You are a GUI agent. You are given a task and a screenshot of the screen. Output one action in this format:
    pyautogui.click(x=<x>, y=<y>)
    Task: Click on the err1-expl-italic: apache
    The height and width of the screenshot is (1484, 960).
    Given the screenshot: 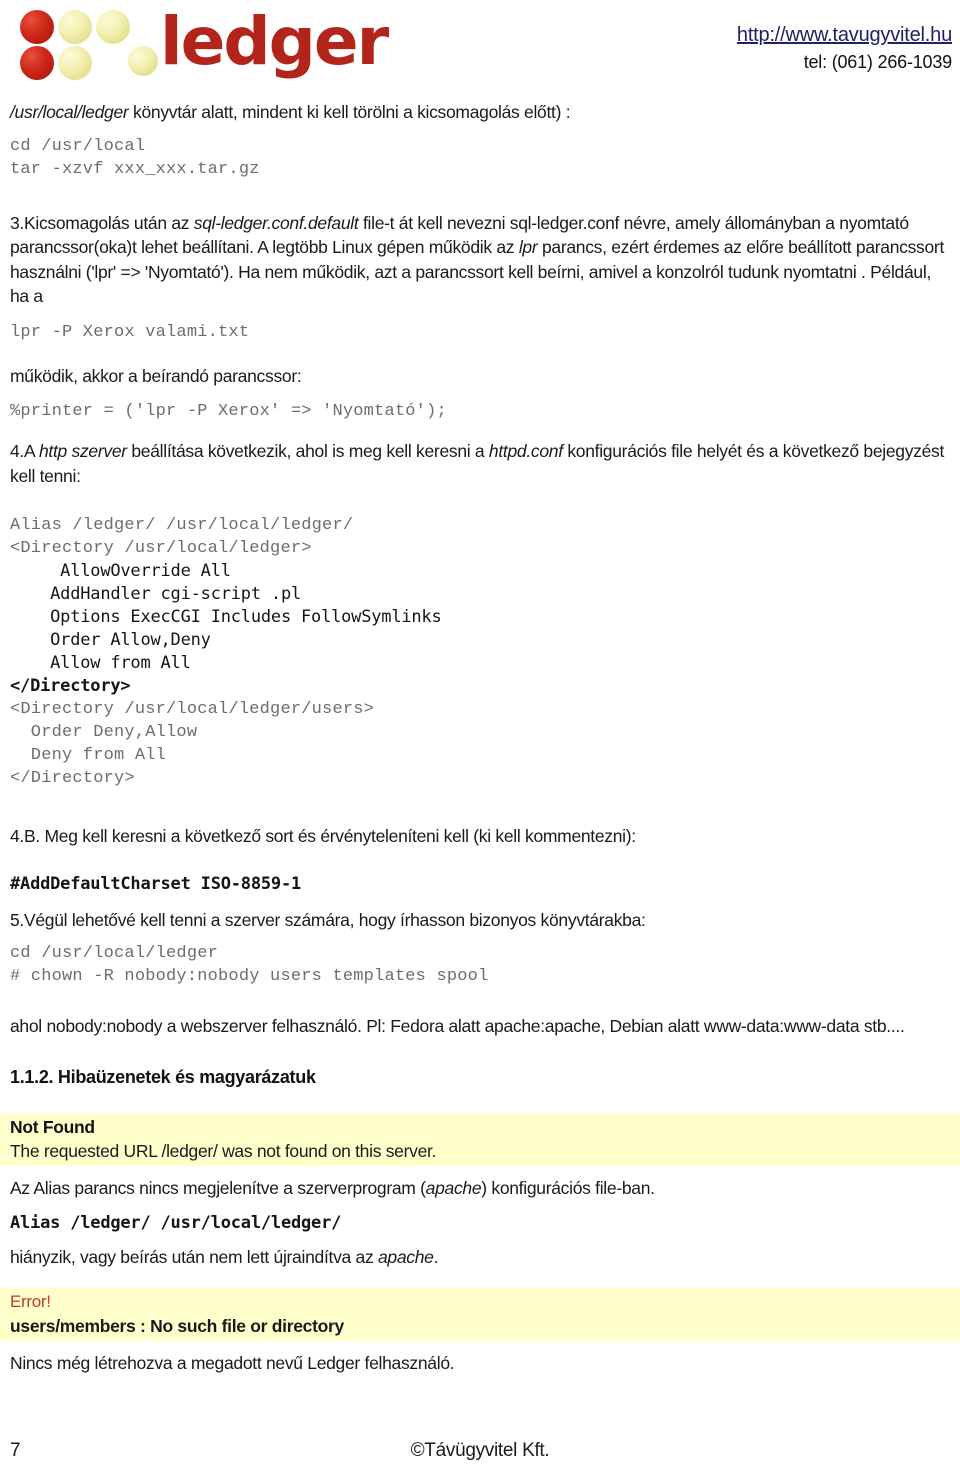 What is the action you would take?
    pyautogui.click(x=453, y=1187)
    